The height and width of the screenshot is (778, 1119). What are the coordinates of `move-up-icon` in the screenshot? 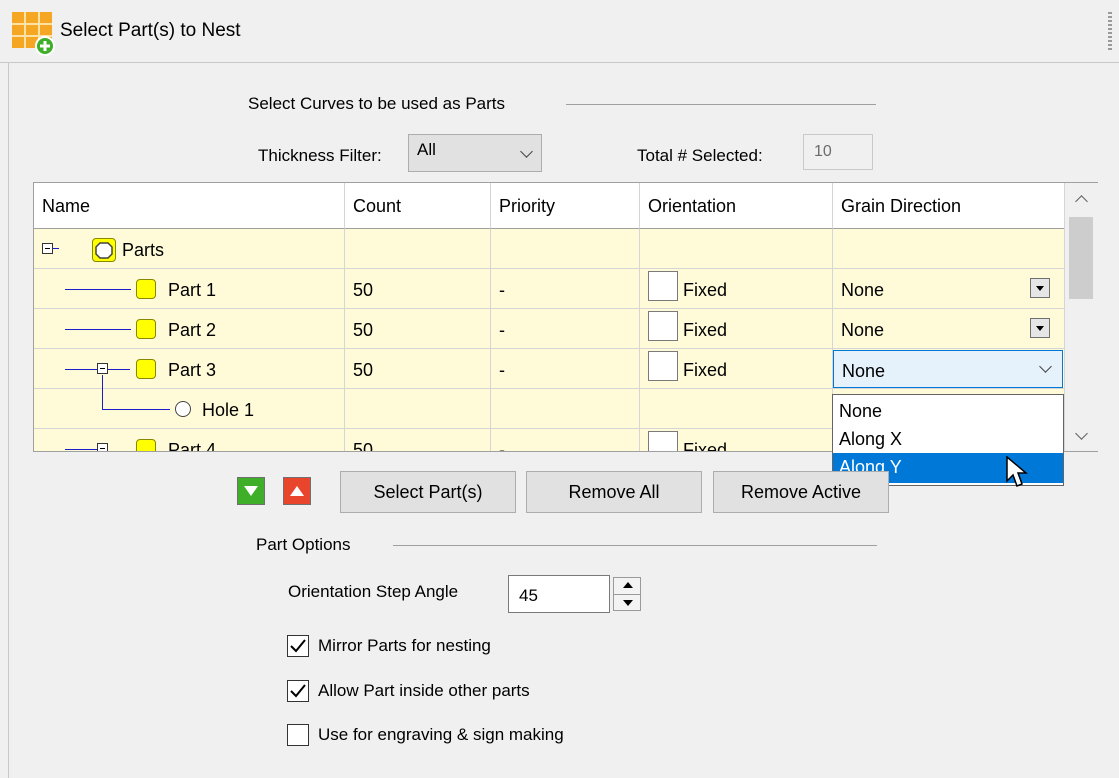 It's located at (297, 491).